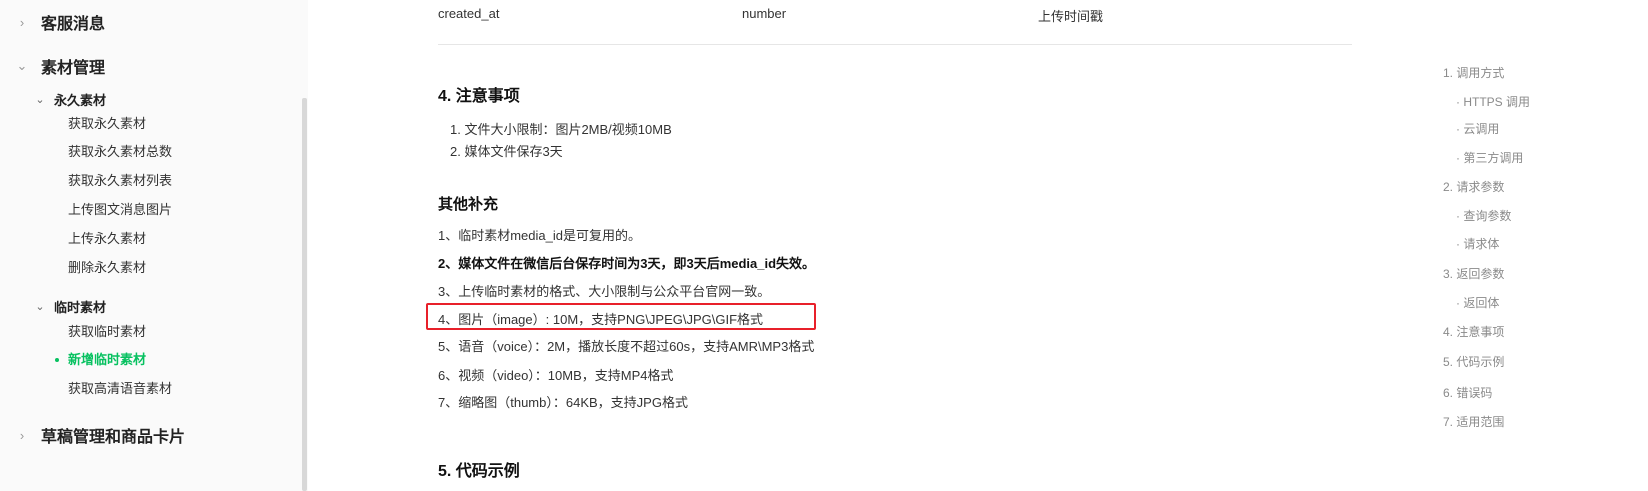 Image resolution: width=1648 pixels, height=491 pixels. Describe the element at coordinates (1477, 243) in the screenshot. I see `toc-item-request-body: · 请求体` at that location.